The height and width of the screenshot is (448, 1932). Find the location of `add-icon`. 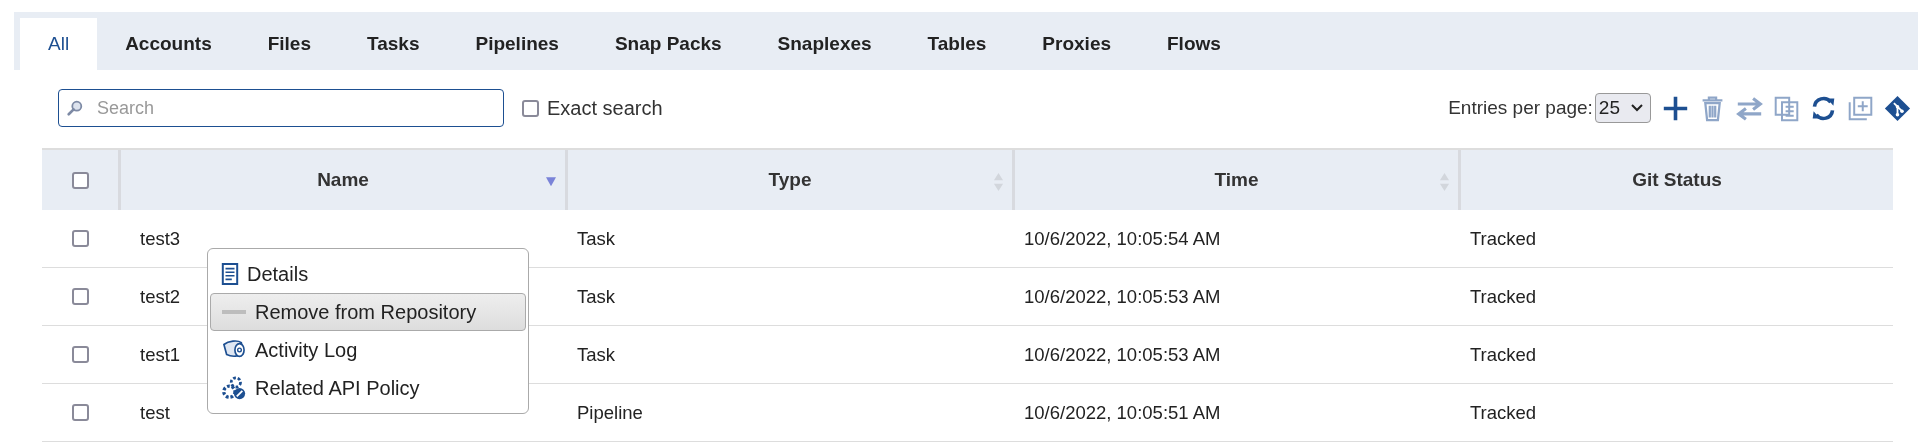

add-icon is located at coordinates (1675, 108).